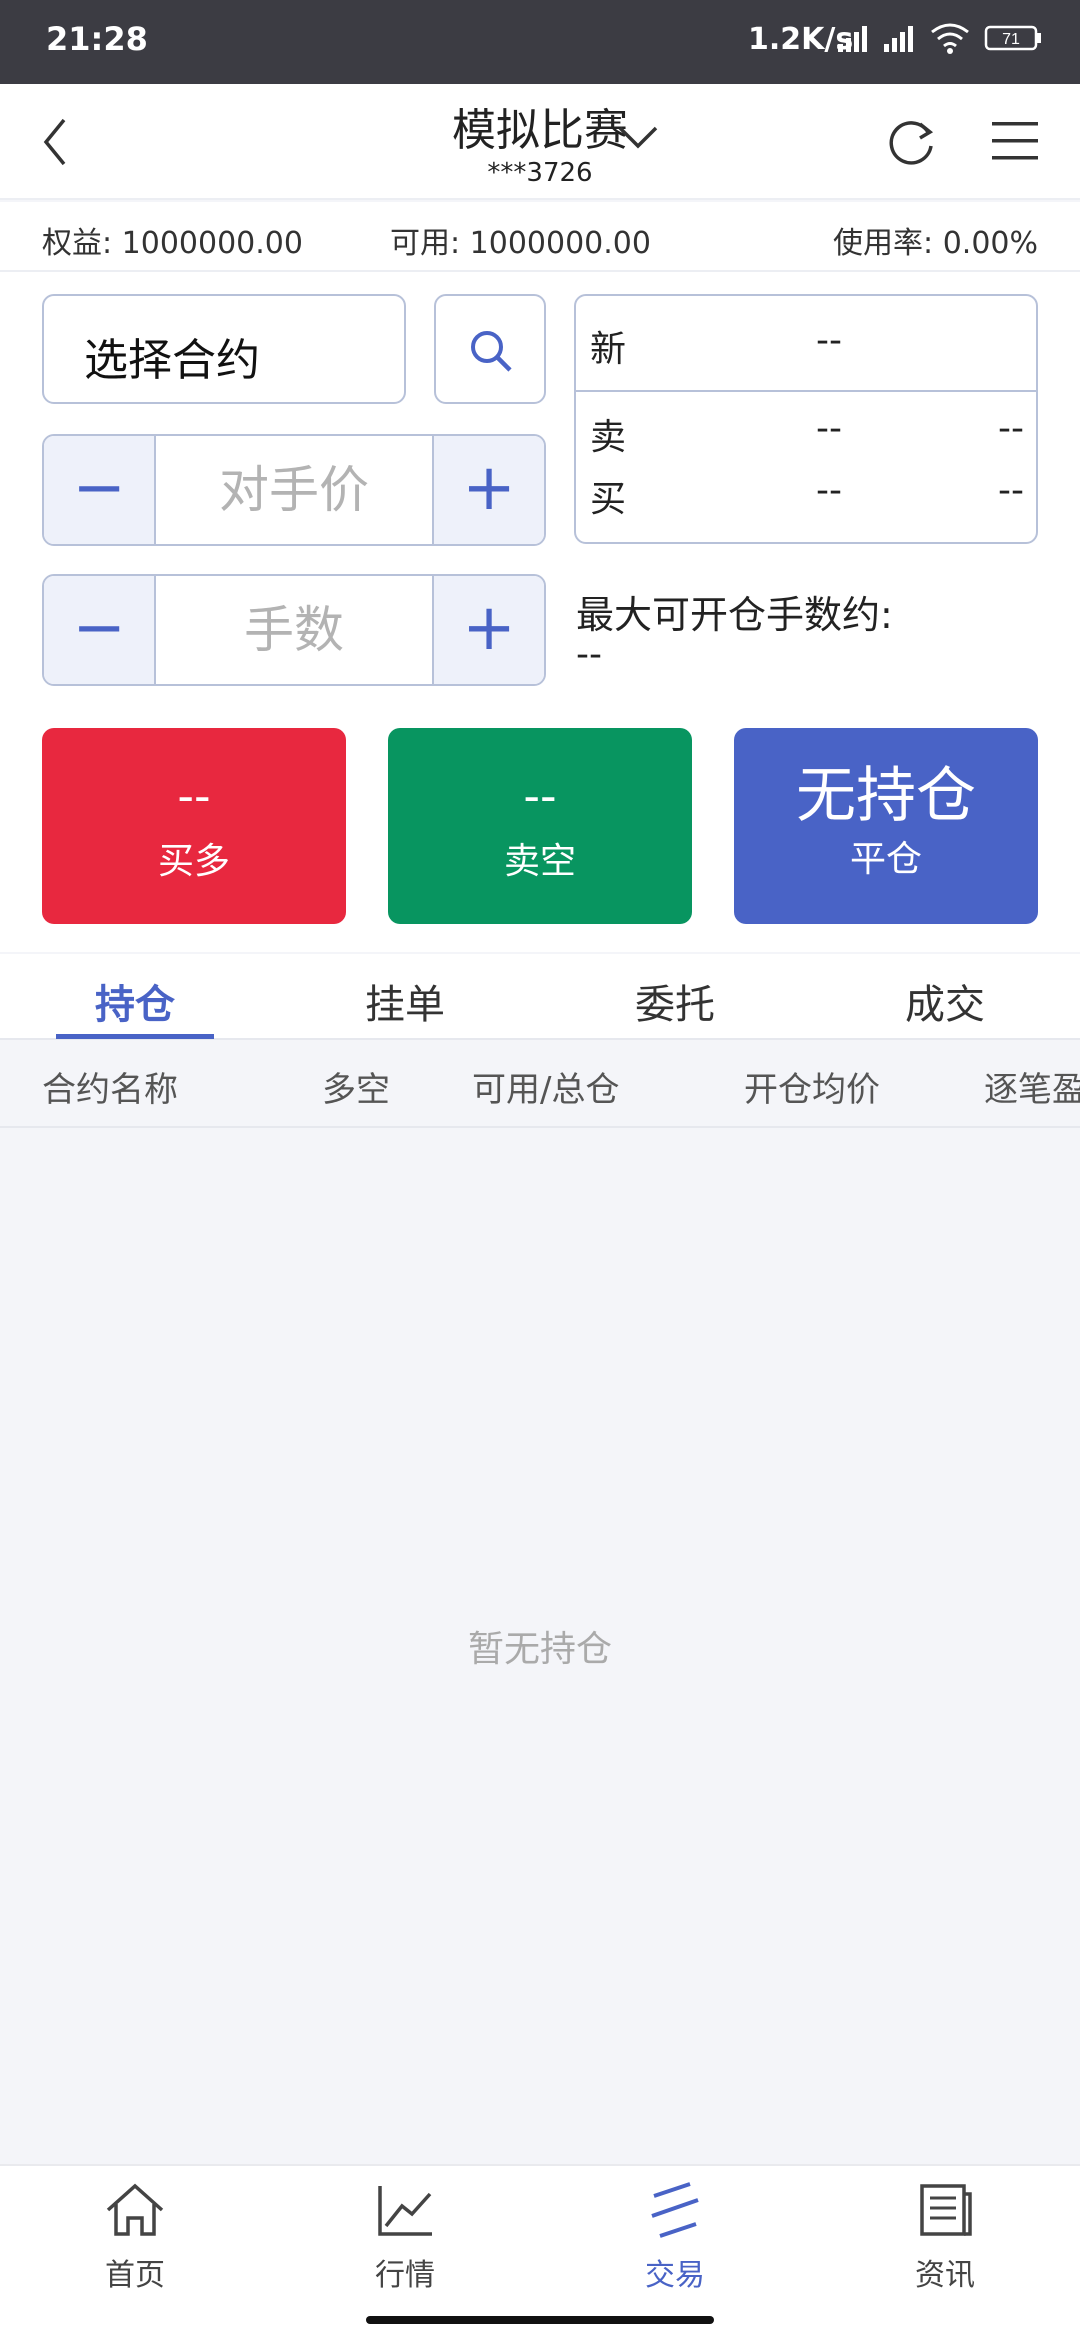 The width and height of the screenshot is (1080, 2340). Describe the element at coordinates (488, 490) in the screenshot. I see `price-plus-button: +` at that location.